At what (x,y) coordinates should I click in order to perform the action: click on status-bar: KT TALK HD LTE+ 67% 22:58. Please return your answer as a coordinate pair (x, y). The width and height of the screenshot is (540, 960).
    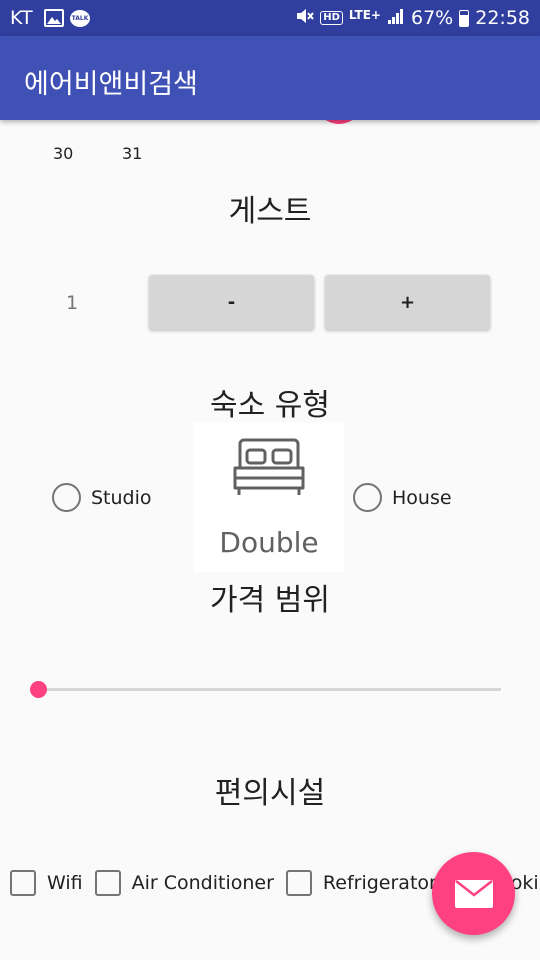
    Looking at the image, I should click on (270, 18).